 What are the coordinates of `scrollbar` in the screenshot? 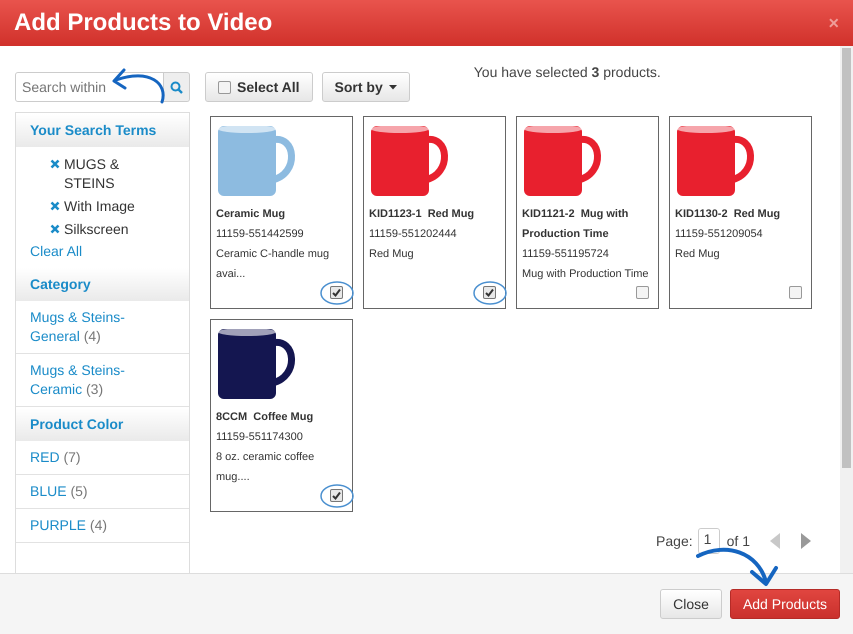 It's located at (846, 309).